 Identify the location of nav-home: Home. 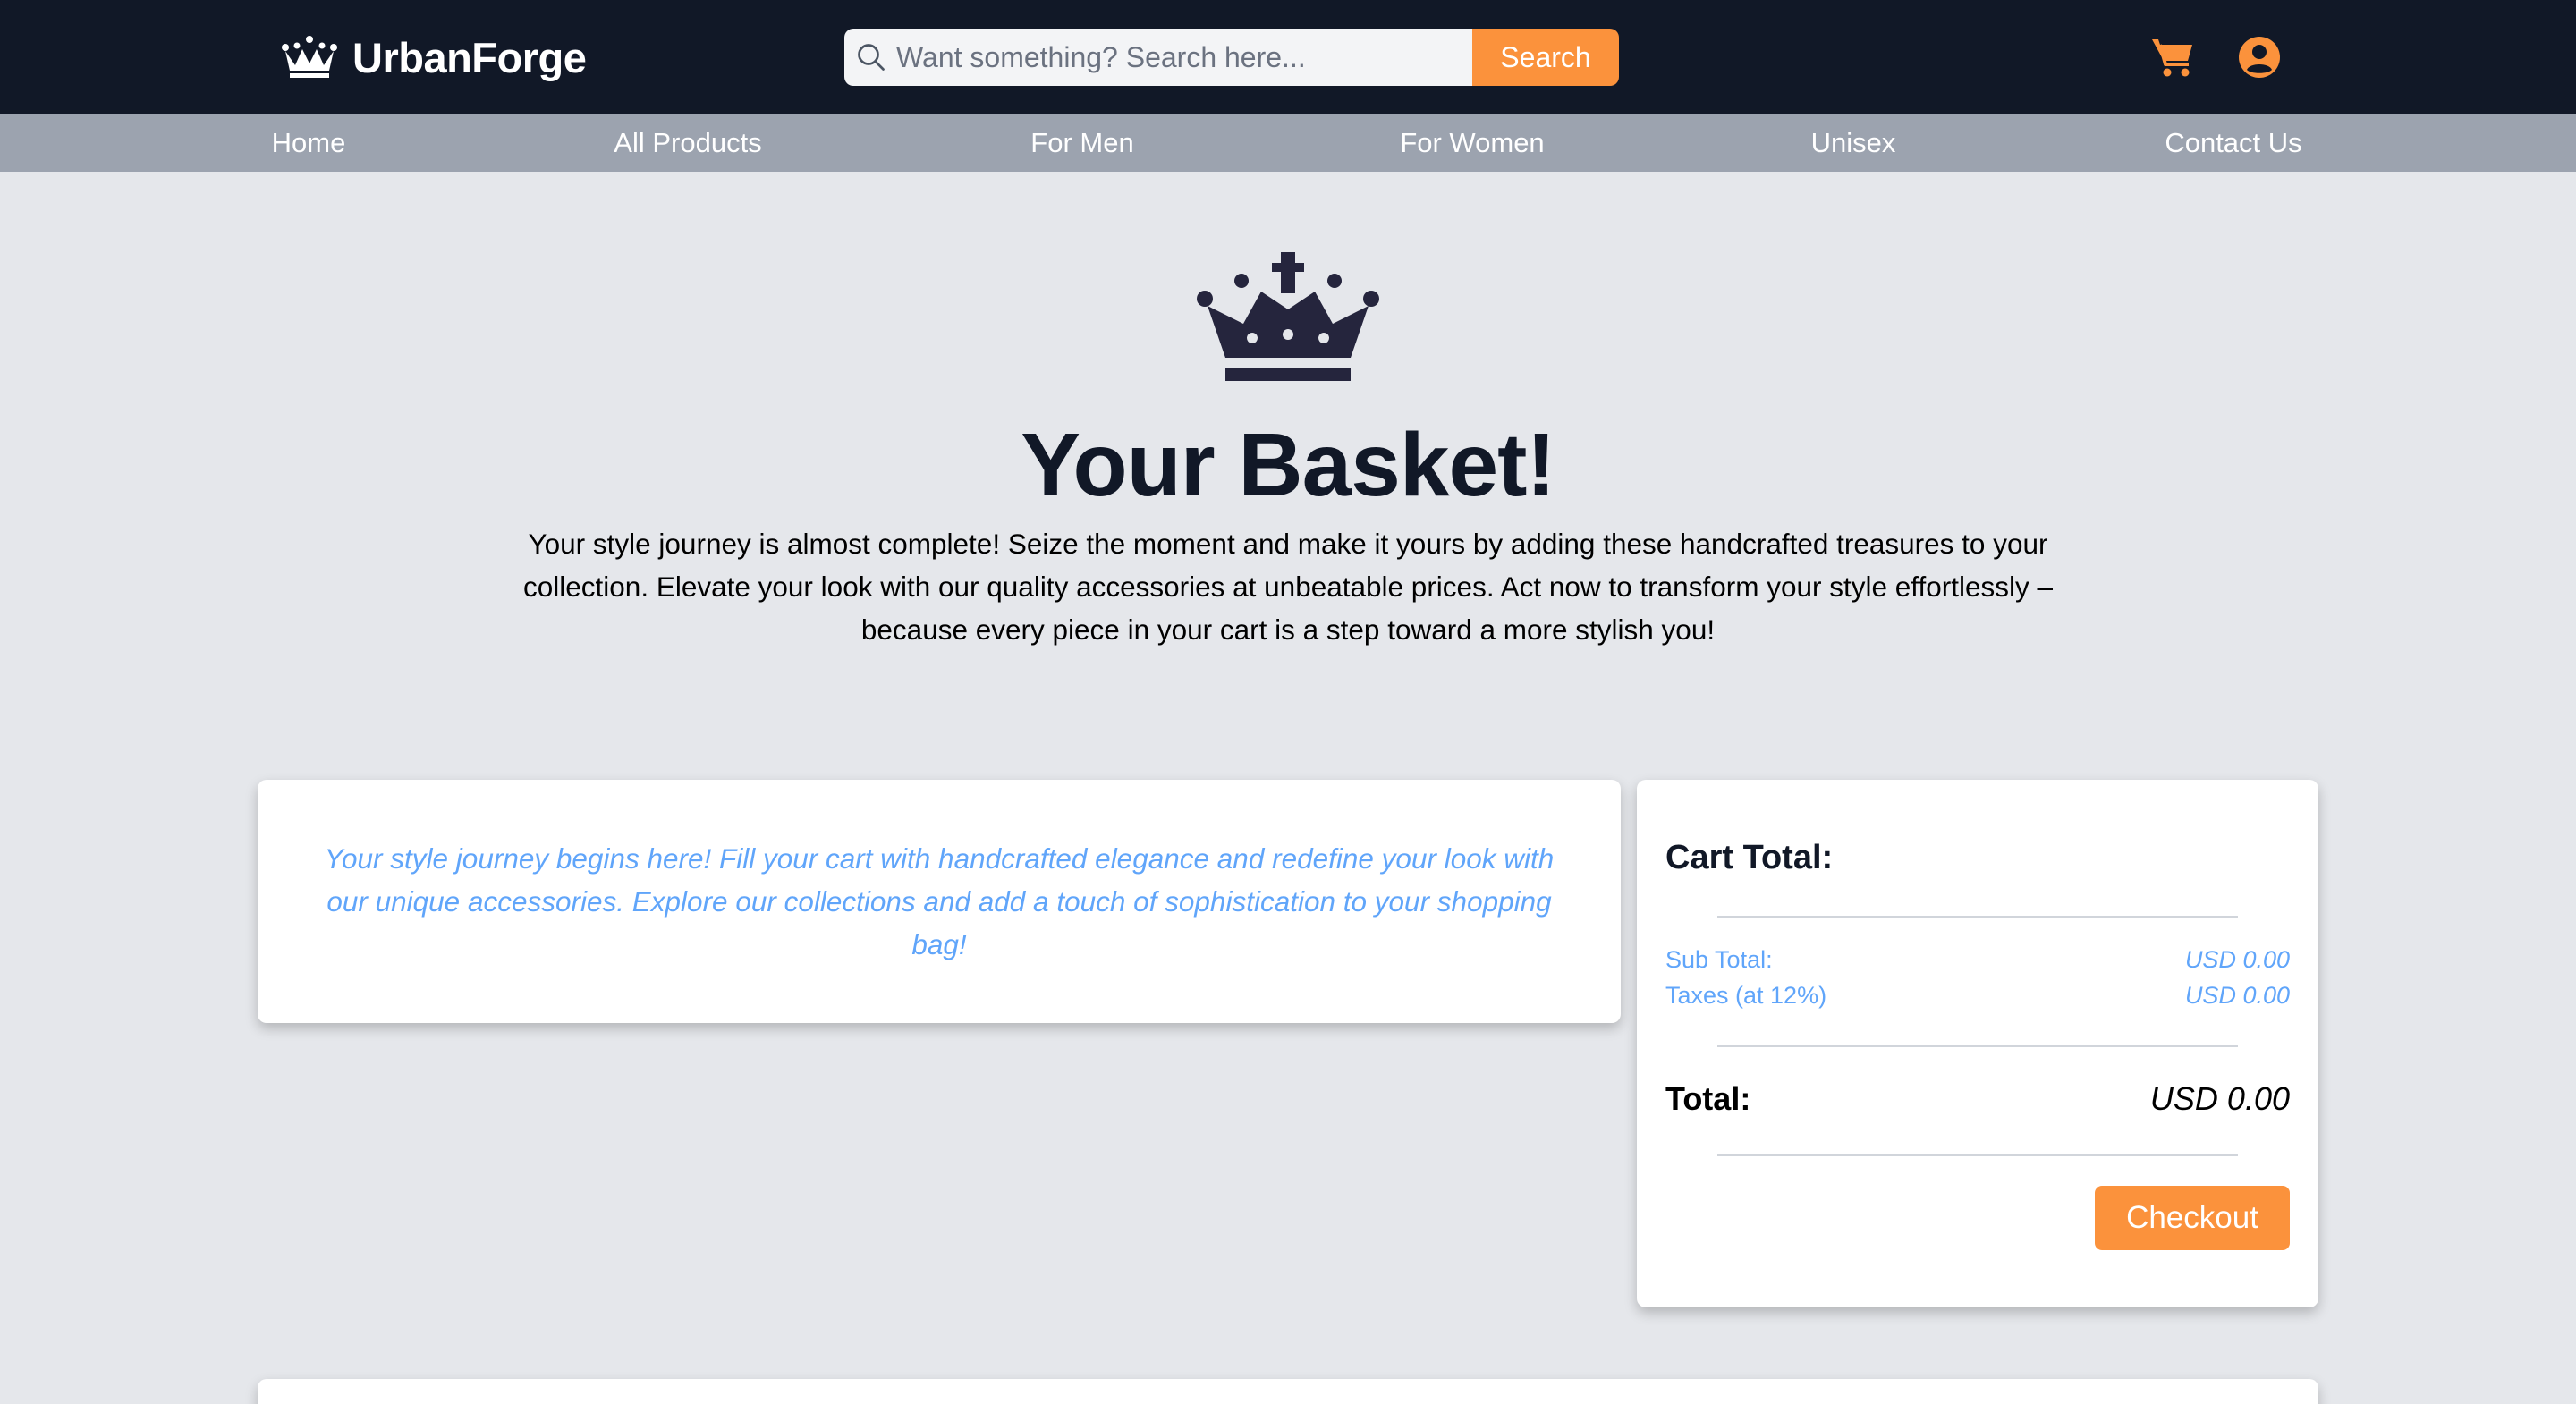
(309, 143).